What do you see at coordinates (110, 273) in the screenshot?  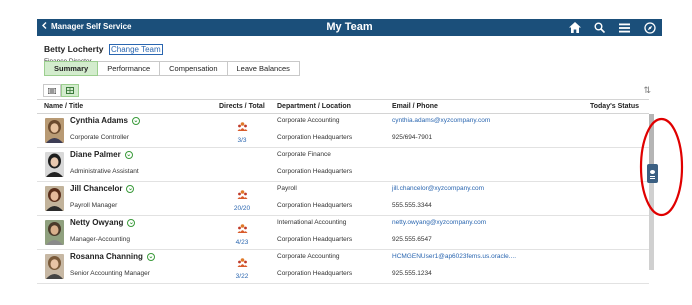 I see `employee-title: Senior Accounting Manager` at bounding box center [110, 273].